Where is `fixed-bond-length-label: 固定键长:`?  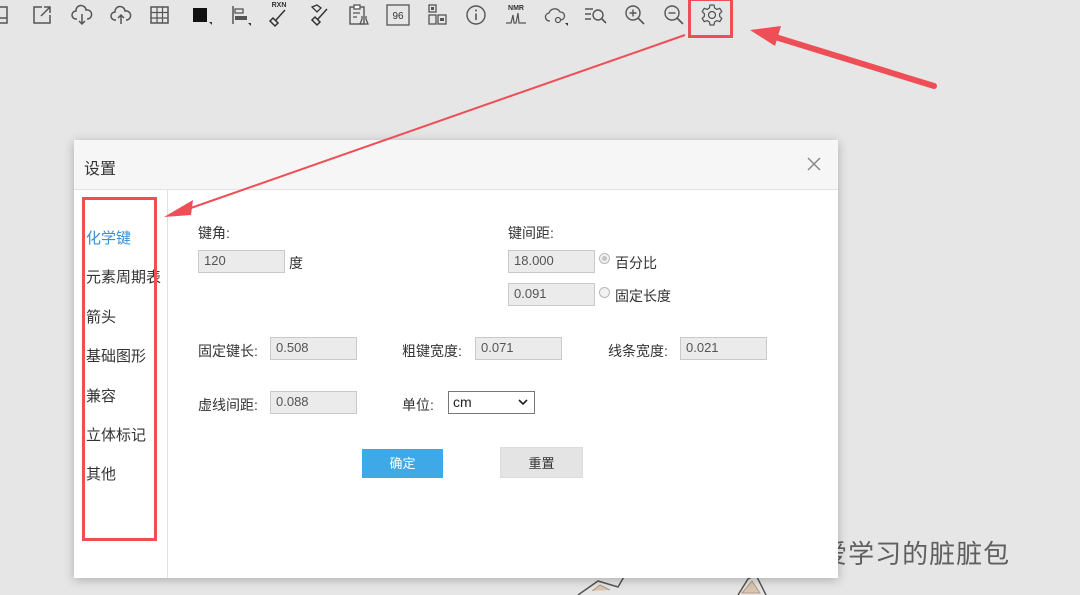 fixed-bond-length-label: 固定键长: is located at coordinates (228, 351).